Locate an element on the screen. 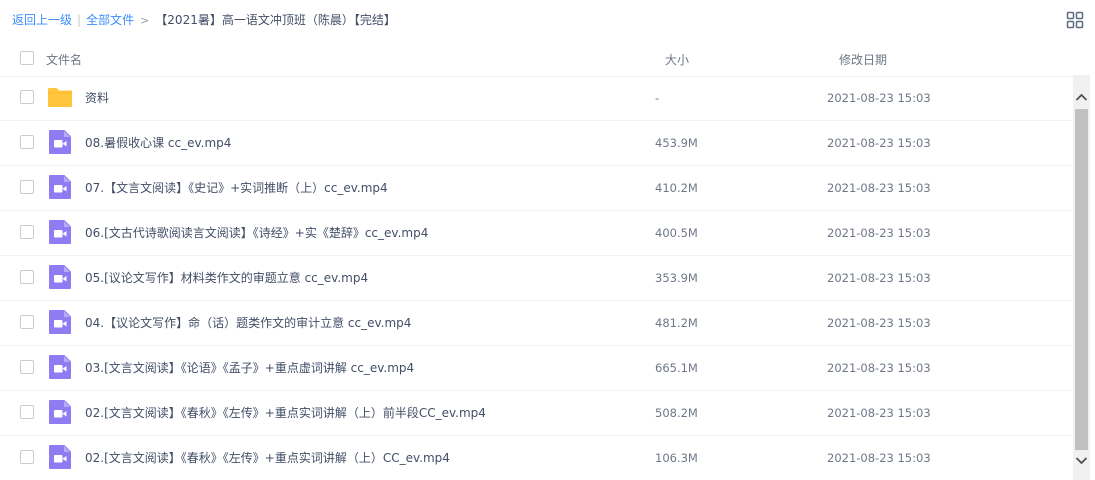  file-name: 资料 is located at coordinates (97, 97).